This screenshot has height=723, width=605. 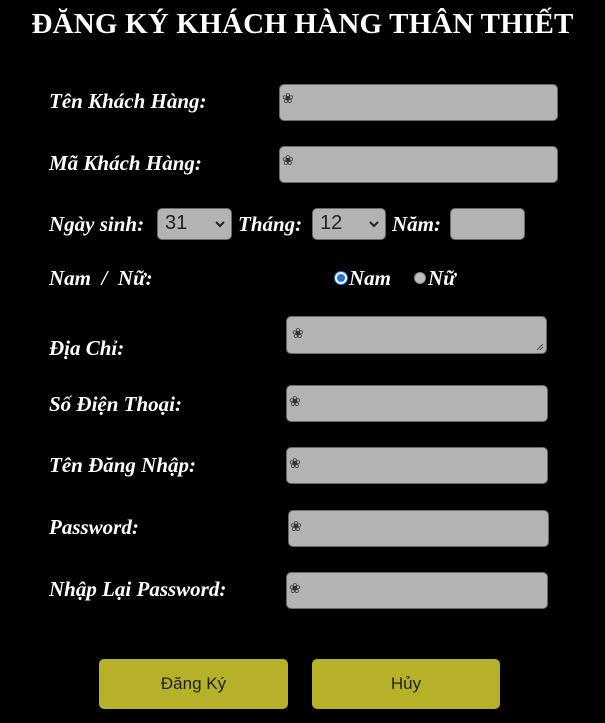 I want to click on birth-day-select: 31, so click(x=194, y=224).